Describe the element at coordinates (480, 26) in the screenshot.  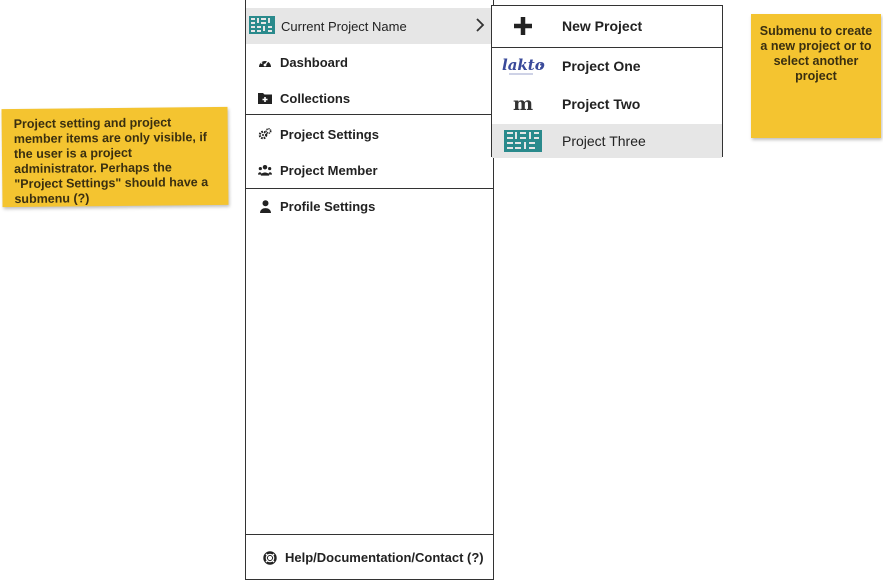
I see `chevron-right-icon` at that location.